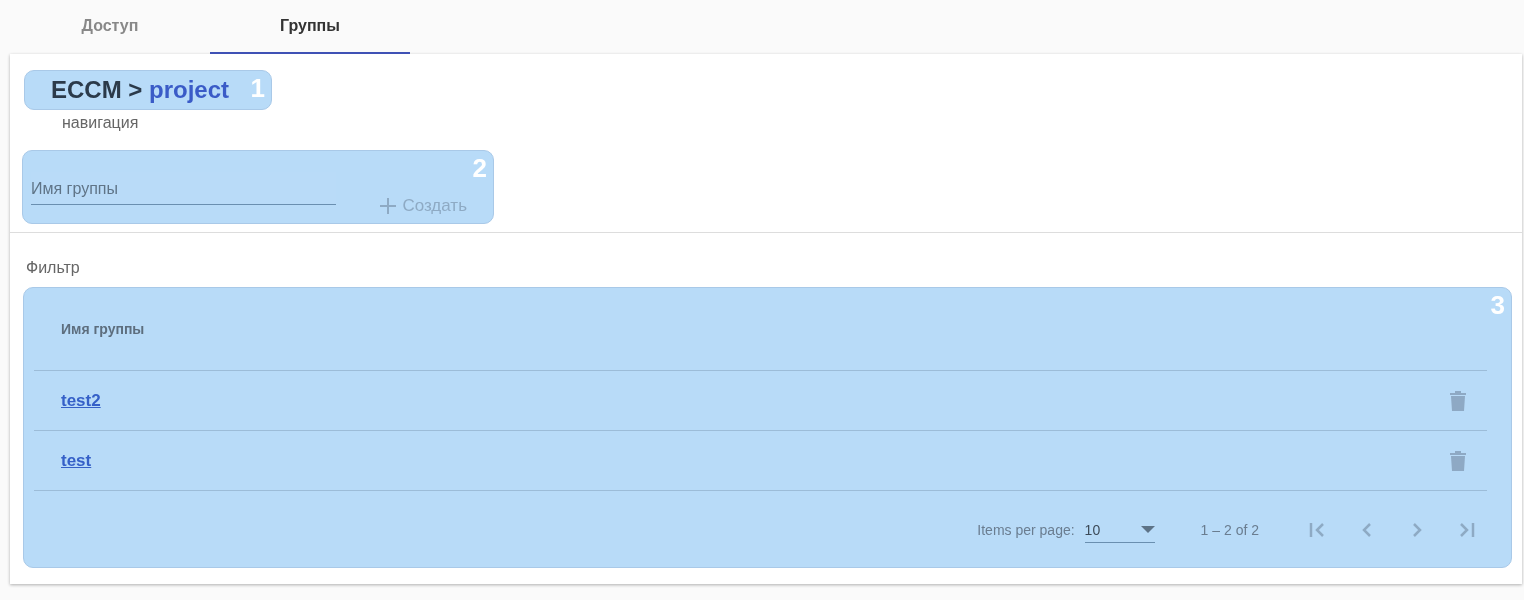 Image resolution: width=1524 pixels, height=600 pixels. Describe the element at coordinates (258, 88) in the screenshot. I see `number-label: 1` at that location.